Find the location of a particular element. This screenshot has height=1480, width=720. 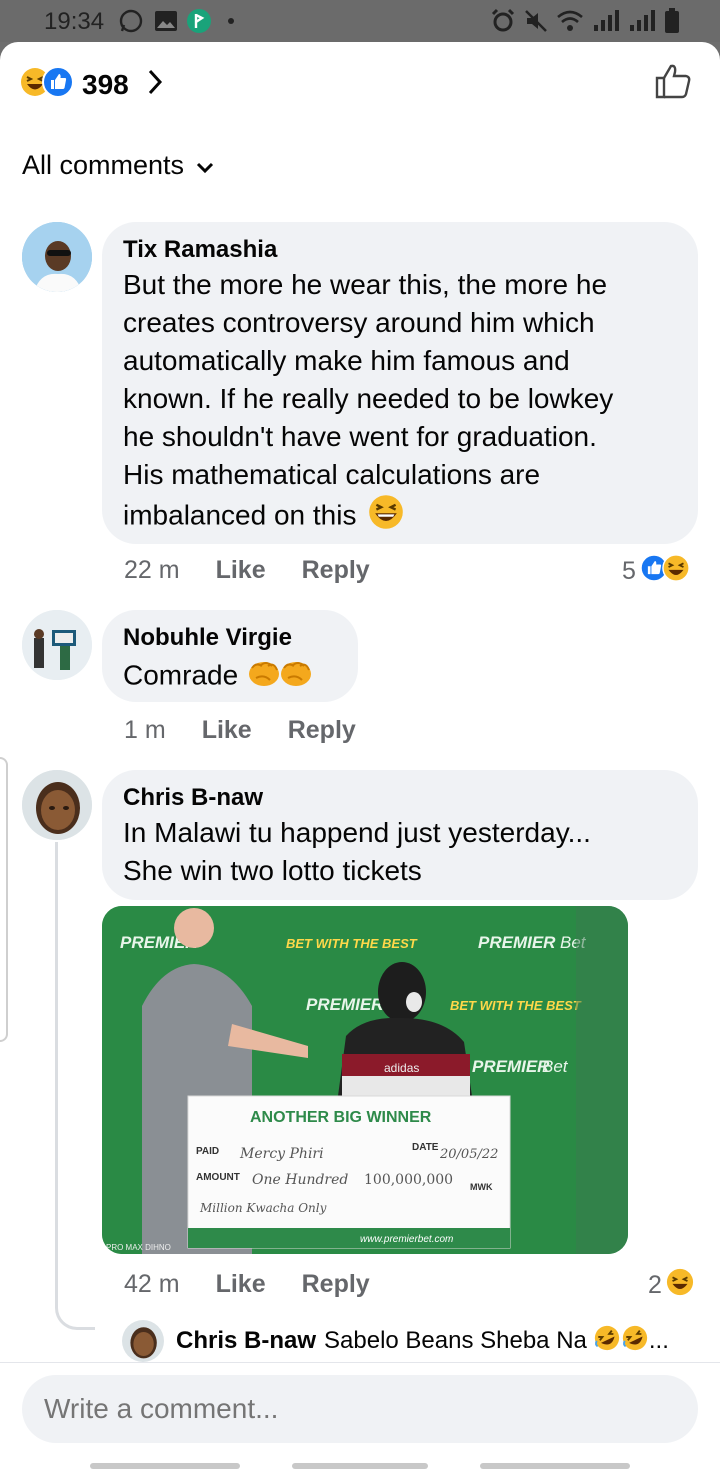

comment-actions: 22 m Like Reply is located at coordinates (265, 570).